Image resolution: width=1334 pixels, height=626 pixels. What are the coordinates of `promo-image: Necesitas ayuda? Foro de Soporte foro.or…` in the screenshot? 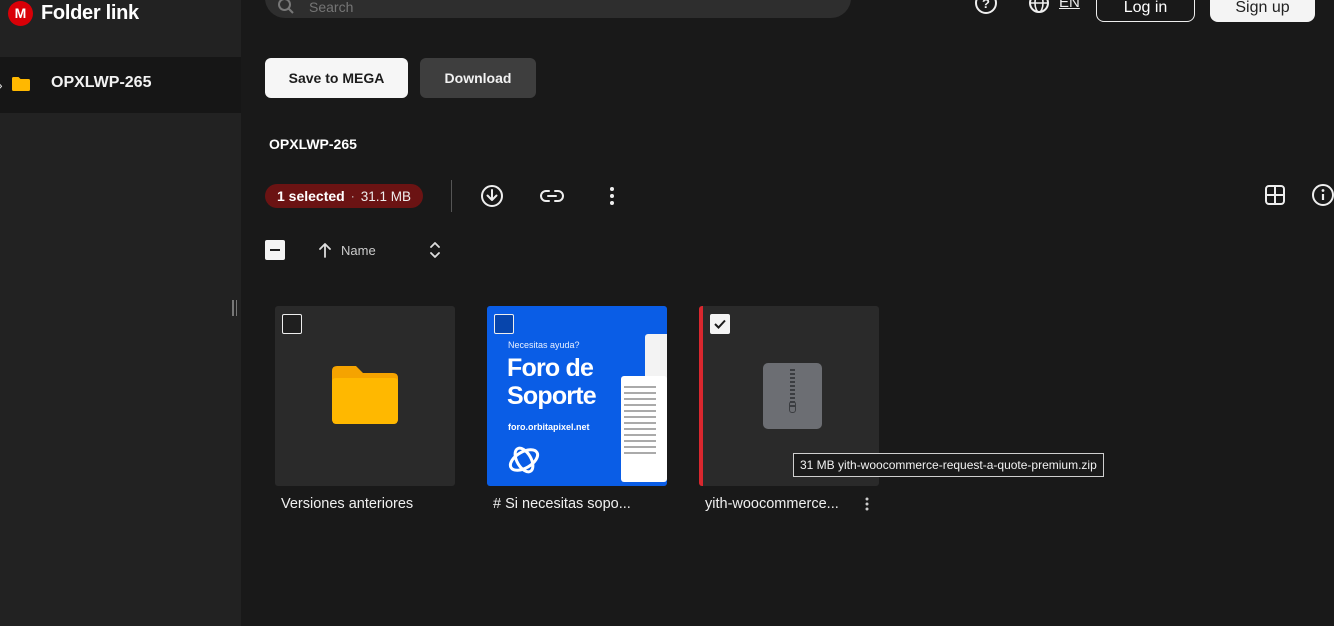 It's located at (577, 396).